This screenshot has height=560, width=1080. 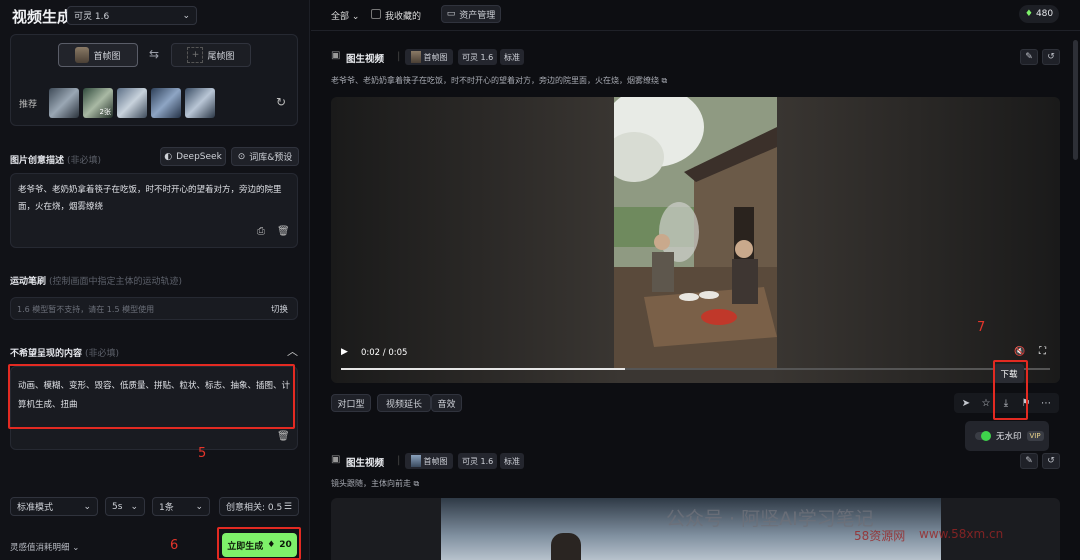 What do you see at coordinates (1075, 100) in the screenshot?
I see `scrollbar` at bounding box center [1075, 100].